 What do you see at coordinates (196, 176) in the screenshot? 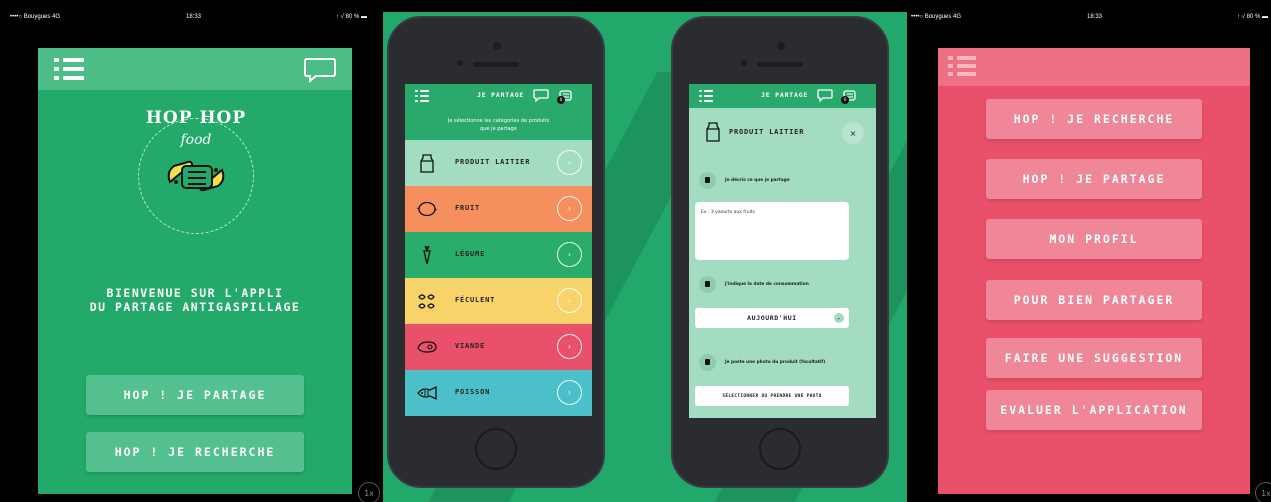
I see `hands-sharing-icon` at bounding box center [196, 176].